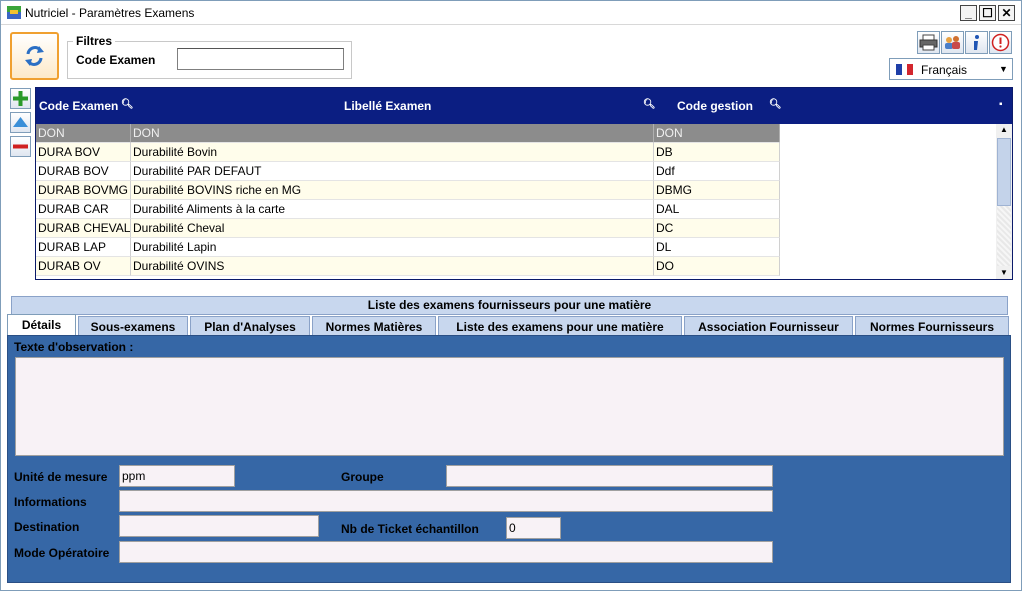  Describe the element at coordinates (1004, 273) in the screenshot. I see `scroll-down-icon: ▼` at that location.